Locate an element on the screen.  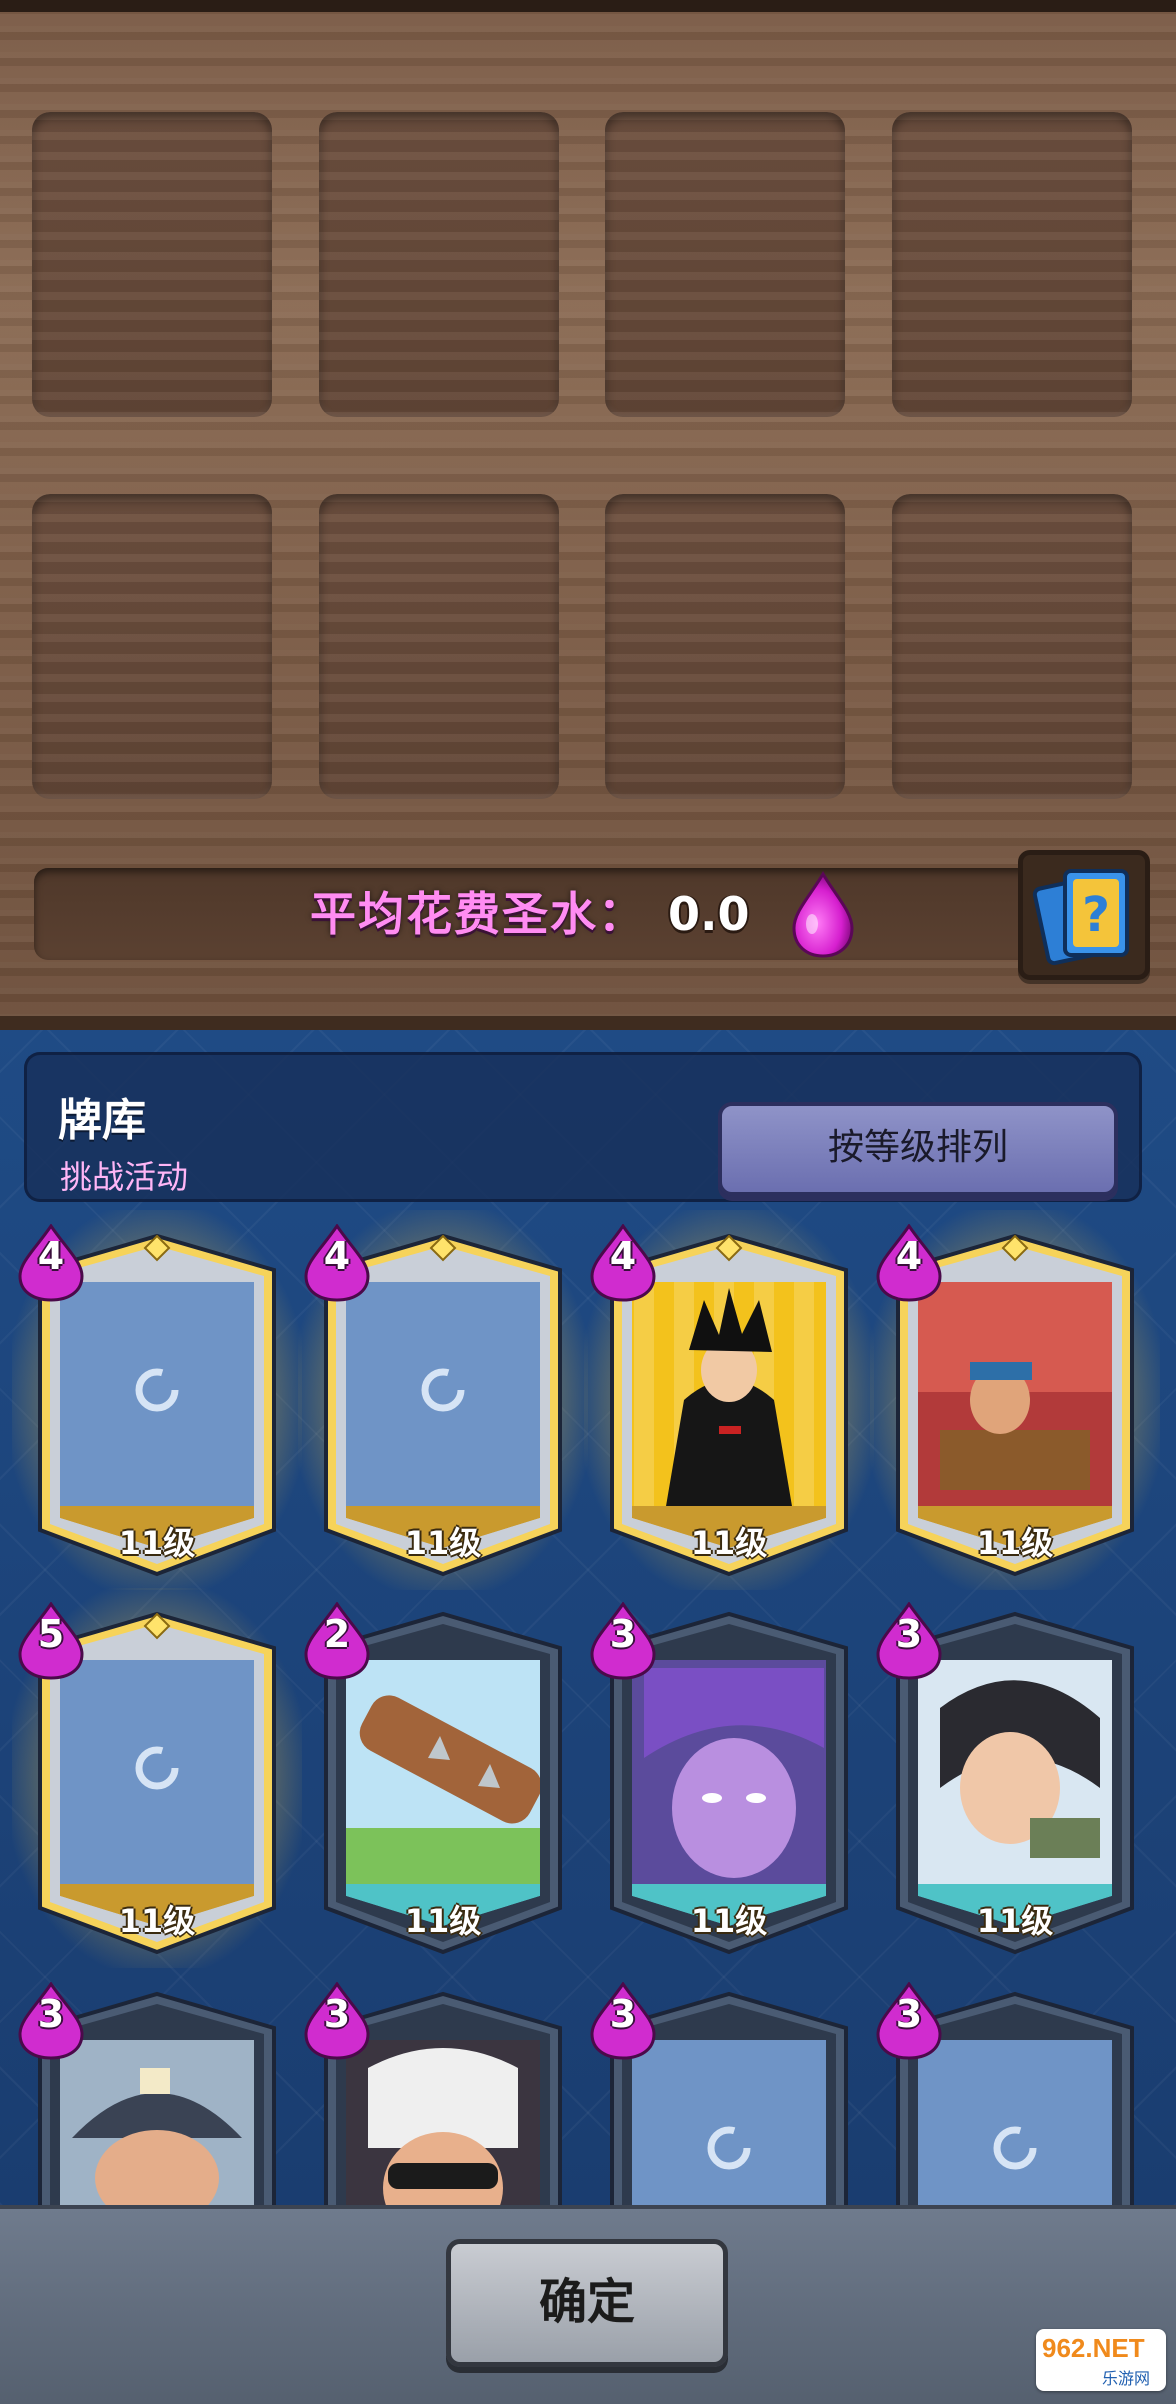
card-elixir-cost: 5 is located at coordinates (51, 1634).